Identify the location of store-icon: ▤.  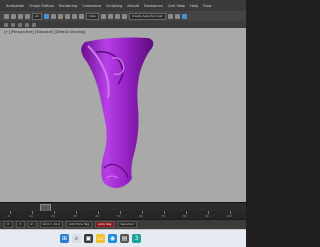
(124, 238).